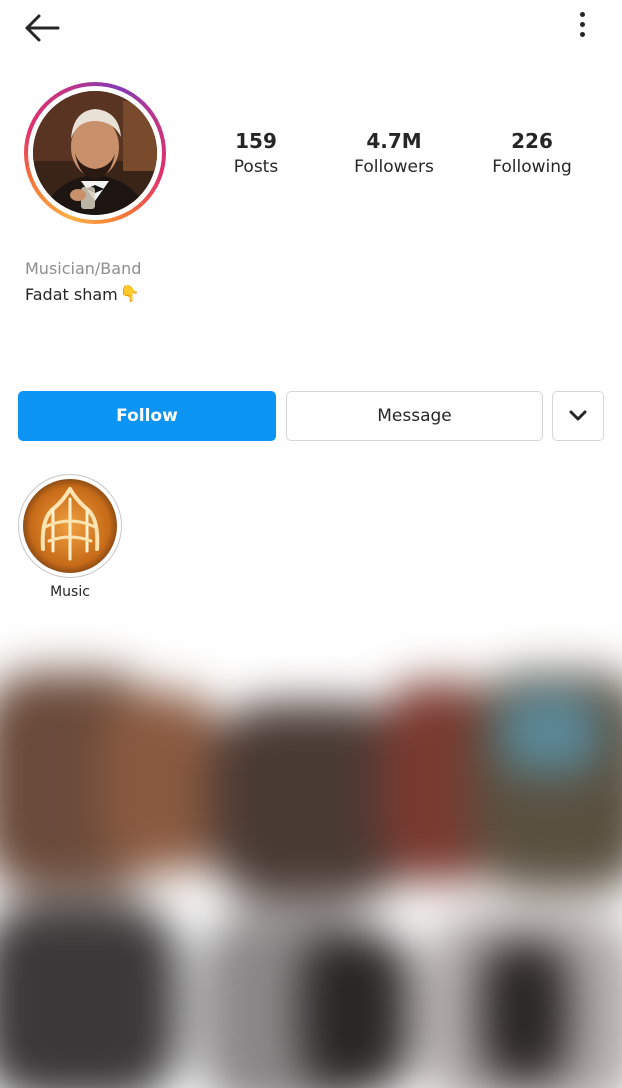 The height and width of the screenshot is (1088, 622). I want to click on followers-label: Followers, so click(394, 167).